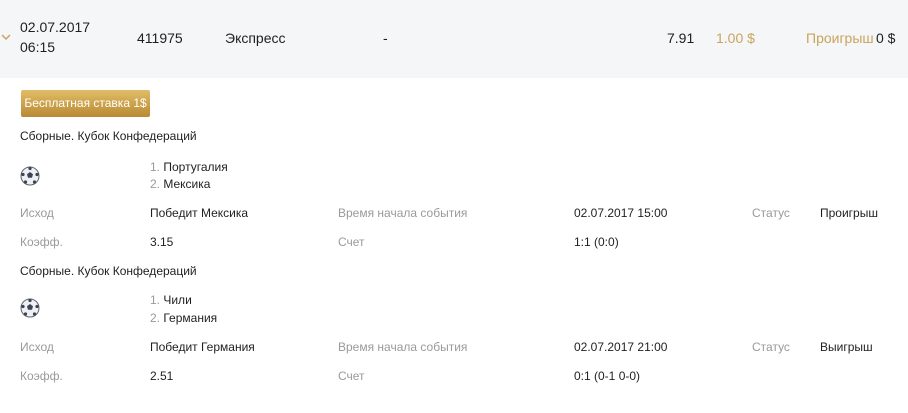 This screenshot has width=908, height=413. What do you see at coordinates (38, 47) in the screenshot?
I see `bet-time: 06:15` at bounding box center [38, 47].